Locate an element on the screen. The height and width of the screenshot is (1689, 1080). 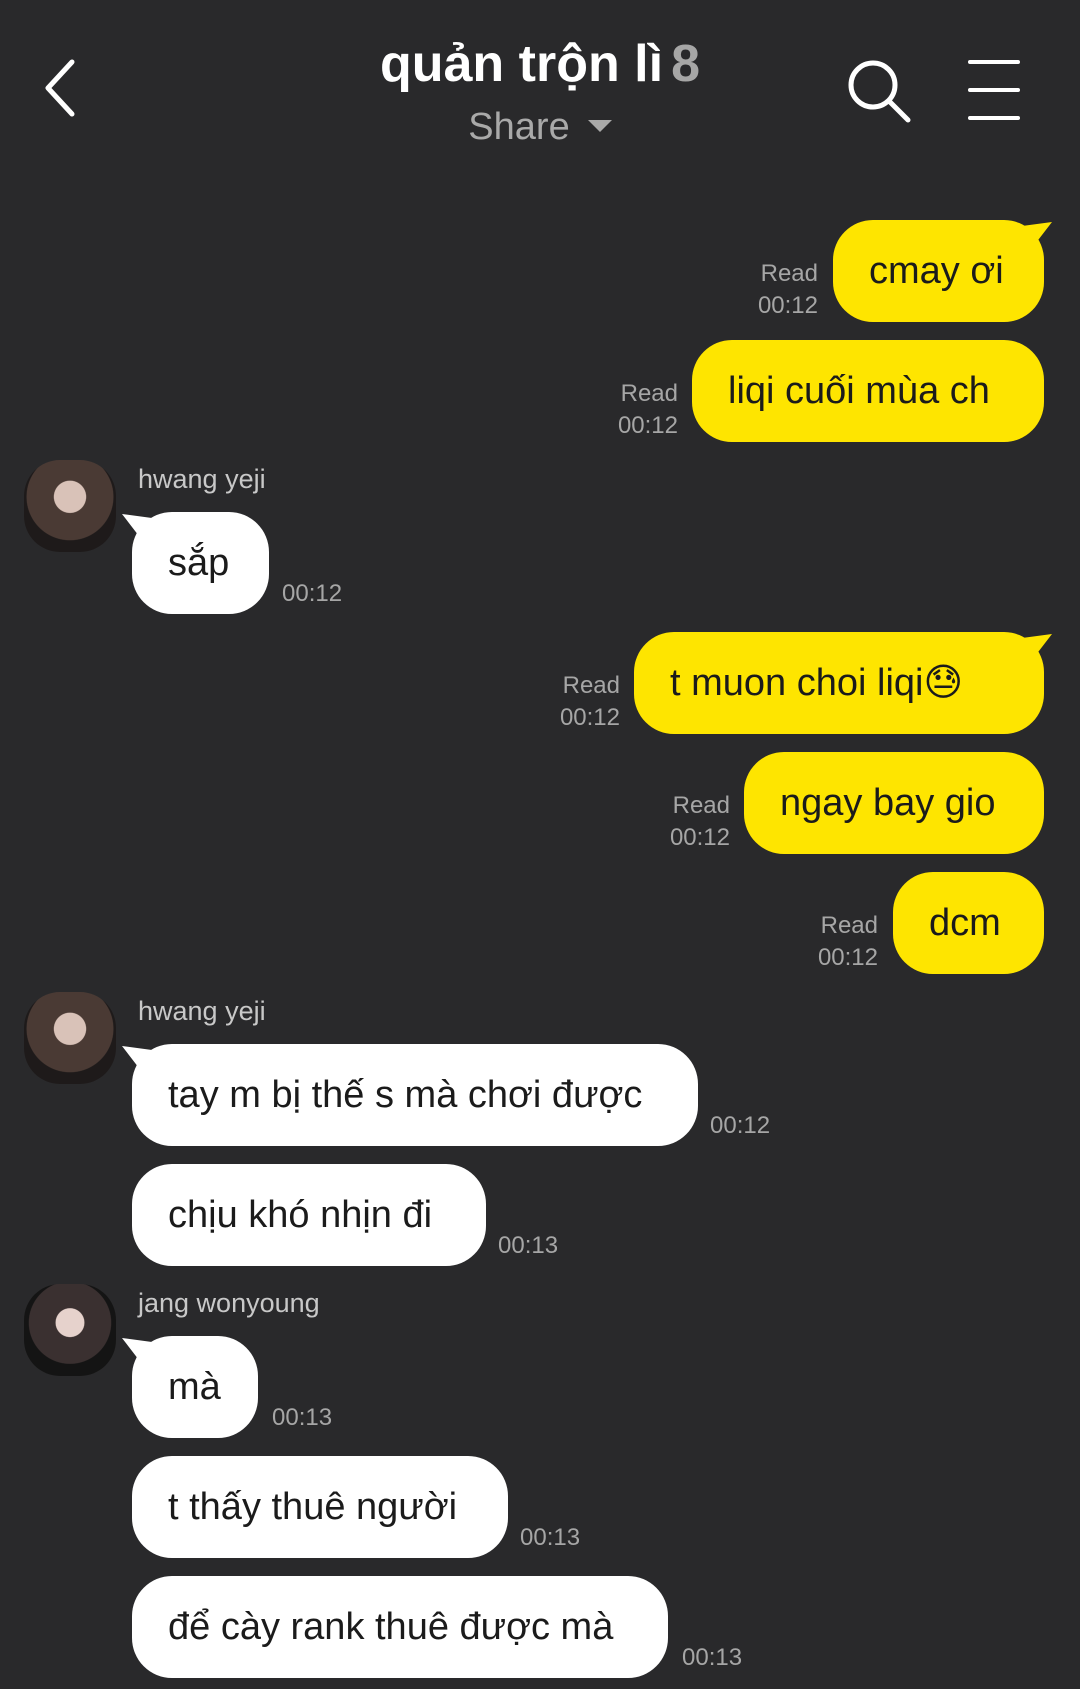
message-bubble: dcm is located at coordinates (968, 923).